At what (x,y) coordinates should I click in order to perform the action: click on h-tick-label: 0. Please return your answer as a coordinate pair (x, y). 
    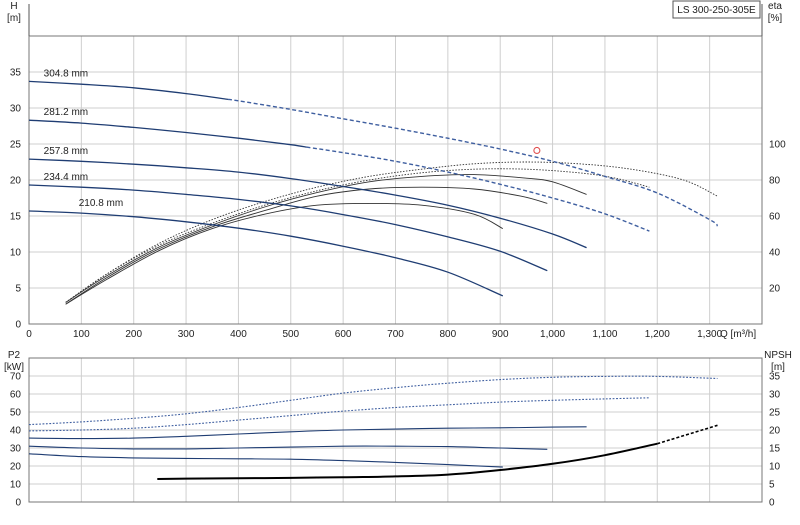
    Looking at the image, I should click on (18, 325).